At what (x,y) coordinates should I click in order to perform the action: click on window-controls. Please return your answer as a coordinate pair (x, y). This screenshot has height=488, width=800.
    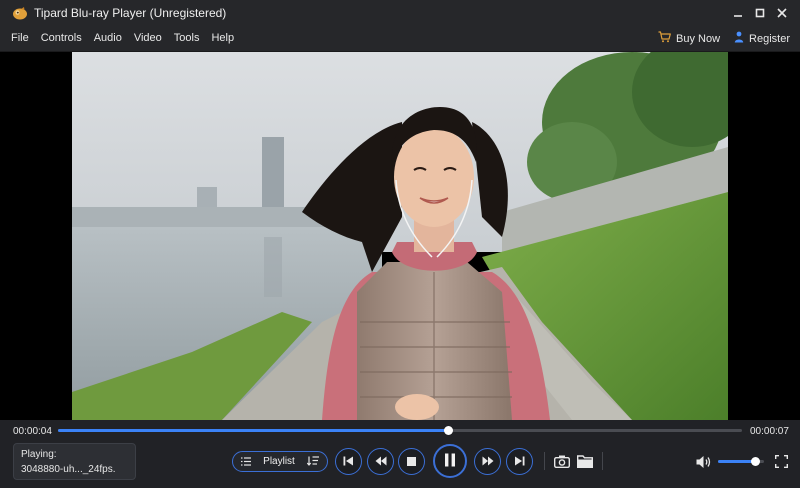
    Looking at the image, I should click on (760, 12).